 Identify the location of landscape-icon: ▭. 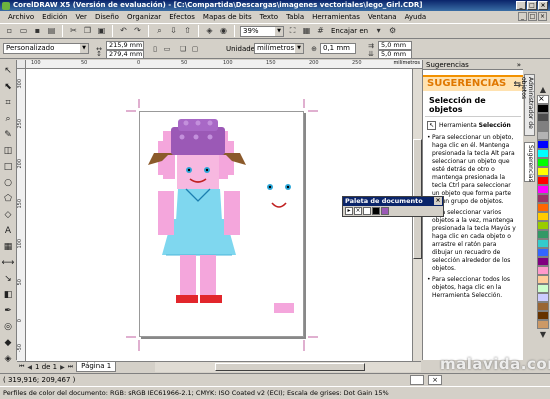
(167, 49).